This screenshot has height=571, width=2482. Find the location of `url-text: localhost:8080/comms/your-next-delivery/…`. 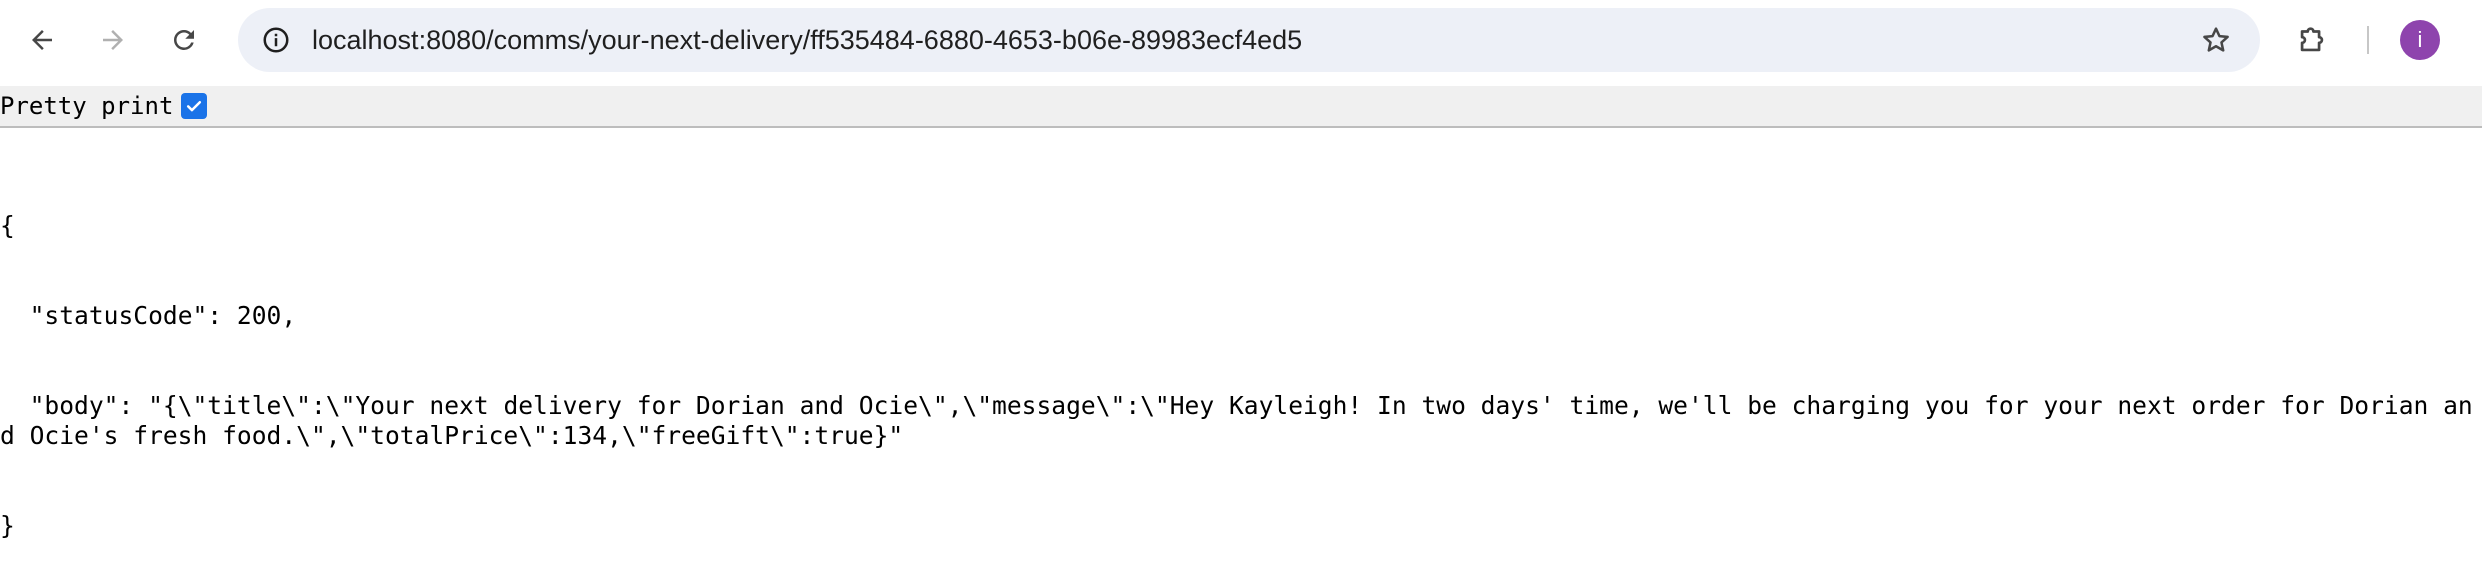

url-text: localhost:8080/comms/your-next-delivery/… is located at coordinates (807, 40).